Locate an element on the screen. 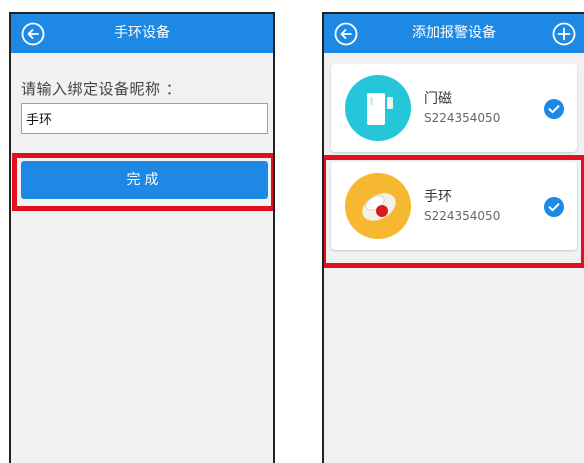 Image resolution: width=584 pixels, height=463 pixels. page-title: 手环设备 is located at coordinates (142, 33).